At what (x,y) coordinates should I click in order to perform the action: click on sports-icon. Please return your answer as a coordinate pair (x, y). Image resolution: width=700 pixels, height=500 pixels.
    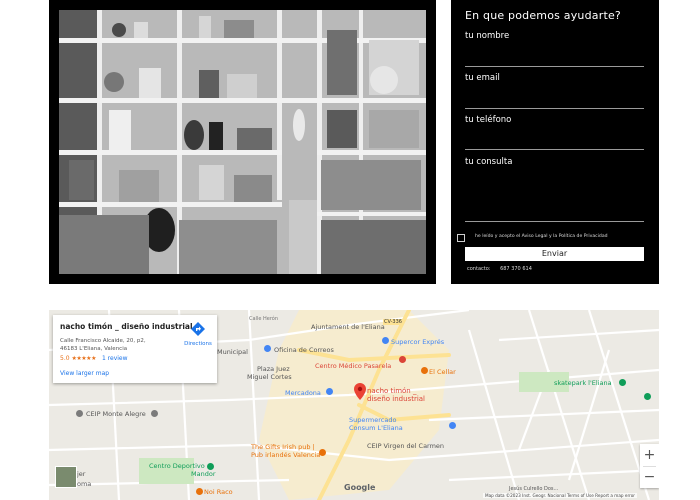
    Looking at the image, I should click on (210, 466).